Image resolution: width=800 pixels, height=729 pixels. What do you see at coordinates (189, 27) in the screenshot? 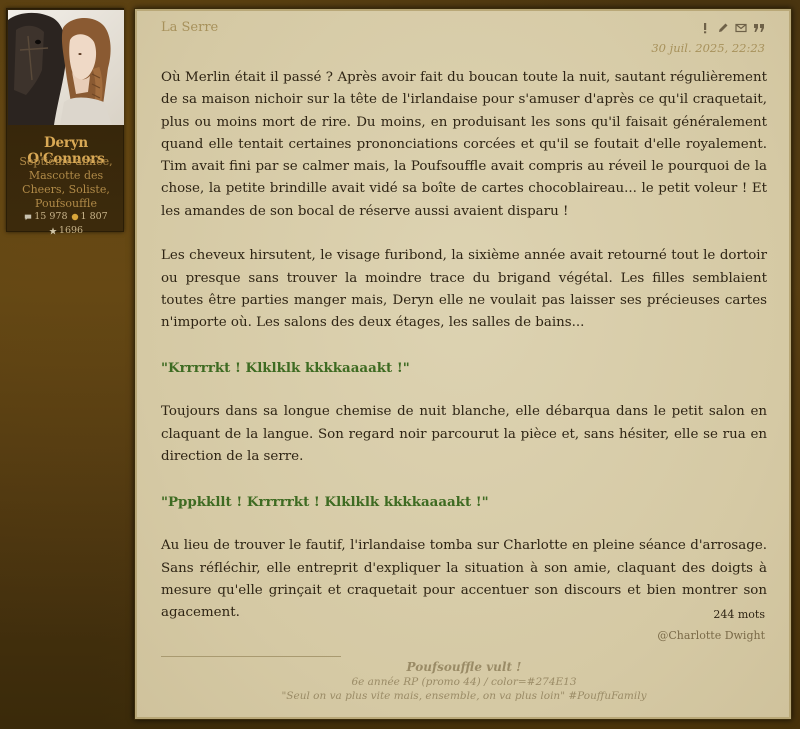
I see `post-title: La Serre` at bounding box center [189, 27].